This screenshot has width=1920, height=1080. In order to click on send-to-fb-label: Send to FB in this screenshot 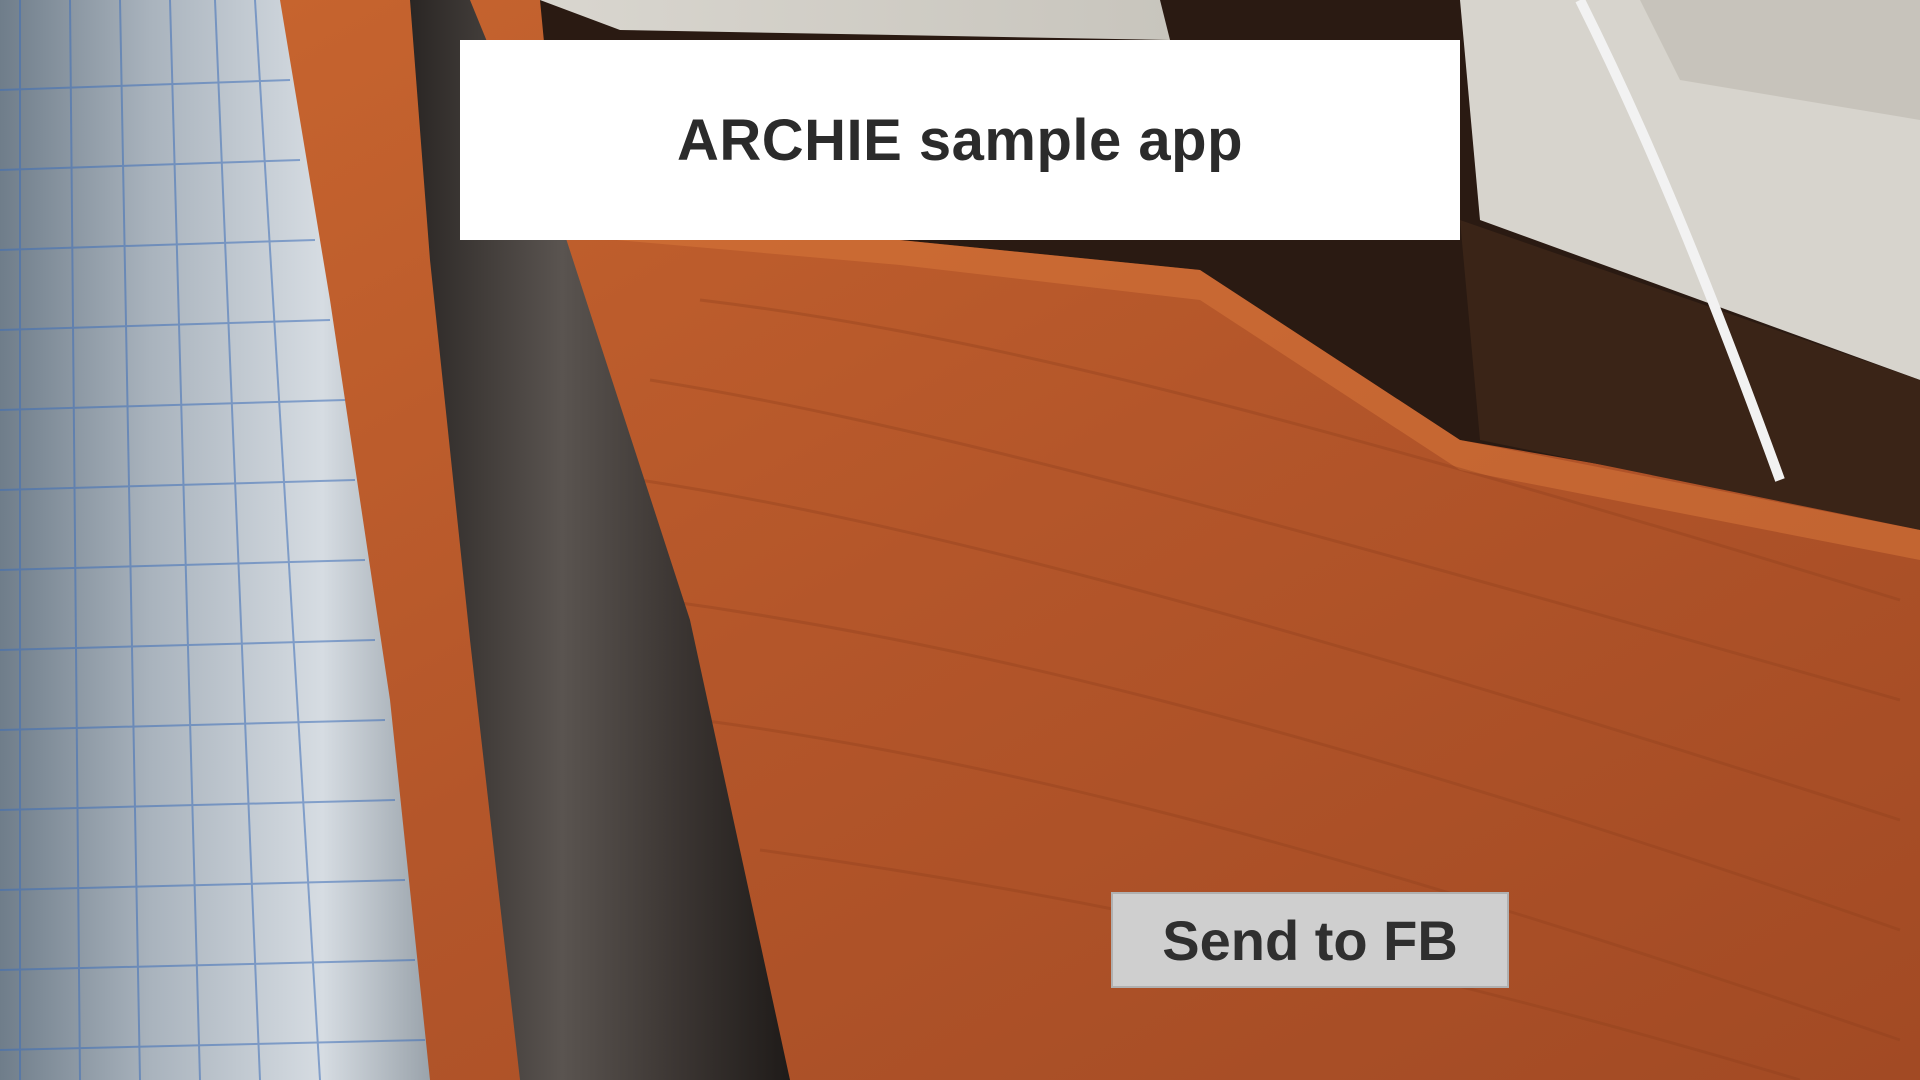, I will do `click(1310, 940)`.